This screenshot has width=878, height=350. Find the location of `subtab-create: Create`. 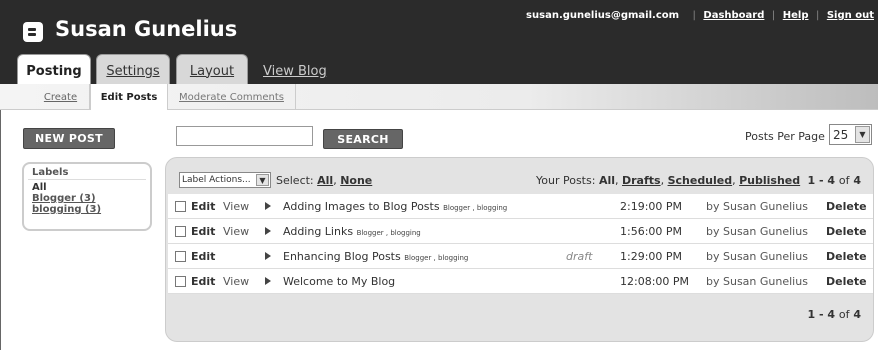

subtab-create: Create is located at coordinates (61, 97).